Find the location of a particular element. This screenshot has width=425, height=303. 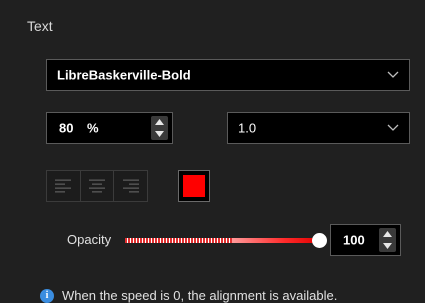

opacity-spin-buttons is located at coordinates (387, 240).